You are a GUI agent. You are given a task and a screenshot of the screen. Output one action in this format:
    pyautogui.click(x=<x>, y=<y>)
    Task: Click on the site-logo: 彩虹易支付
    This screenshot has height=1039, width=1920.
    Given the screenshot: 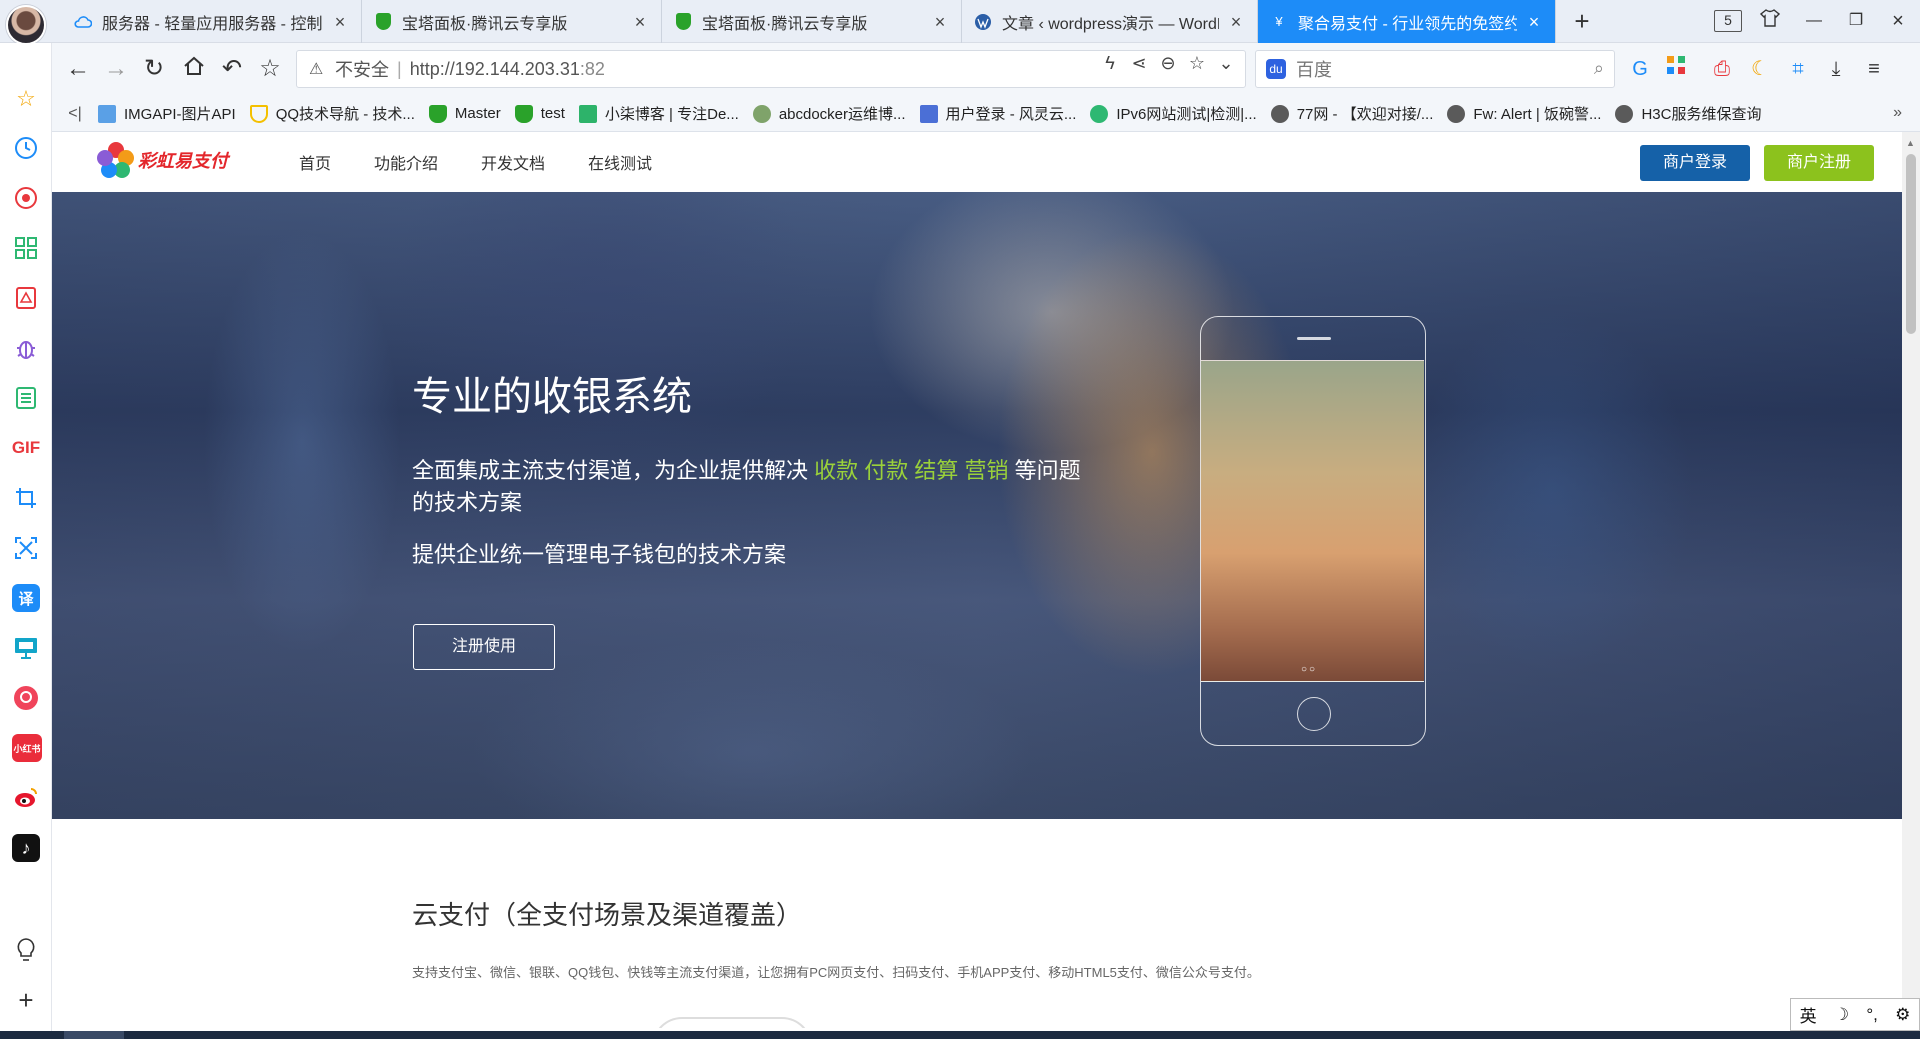 What is the action you would take?
    pyautogui.click(x=162, y=160)
    